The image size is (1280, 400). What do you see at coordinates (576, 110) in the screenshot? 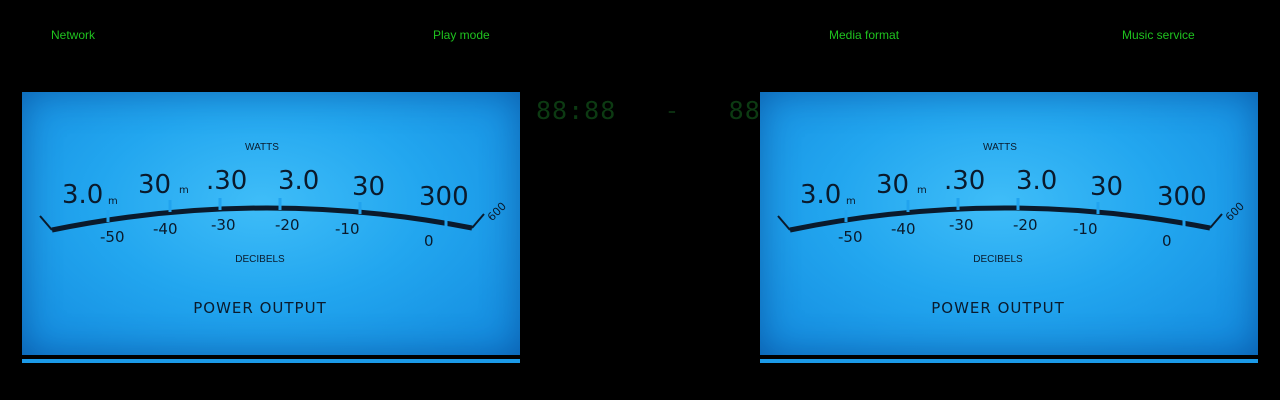
I see `elapsed-time: 88:88` at bounding box center [576, 110].